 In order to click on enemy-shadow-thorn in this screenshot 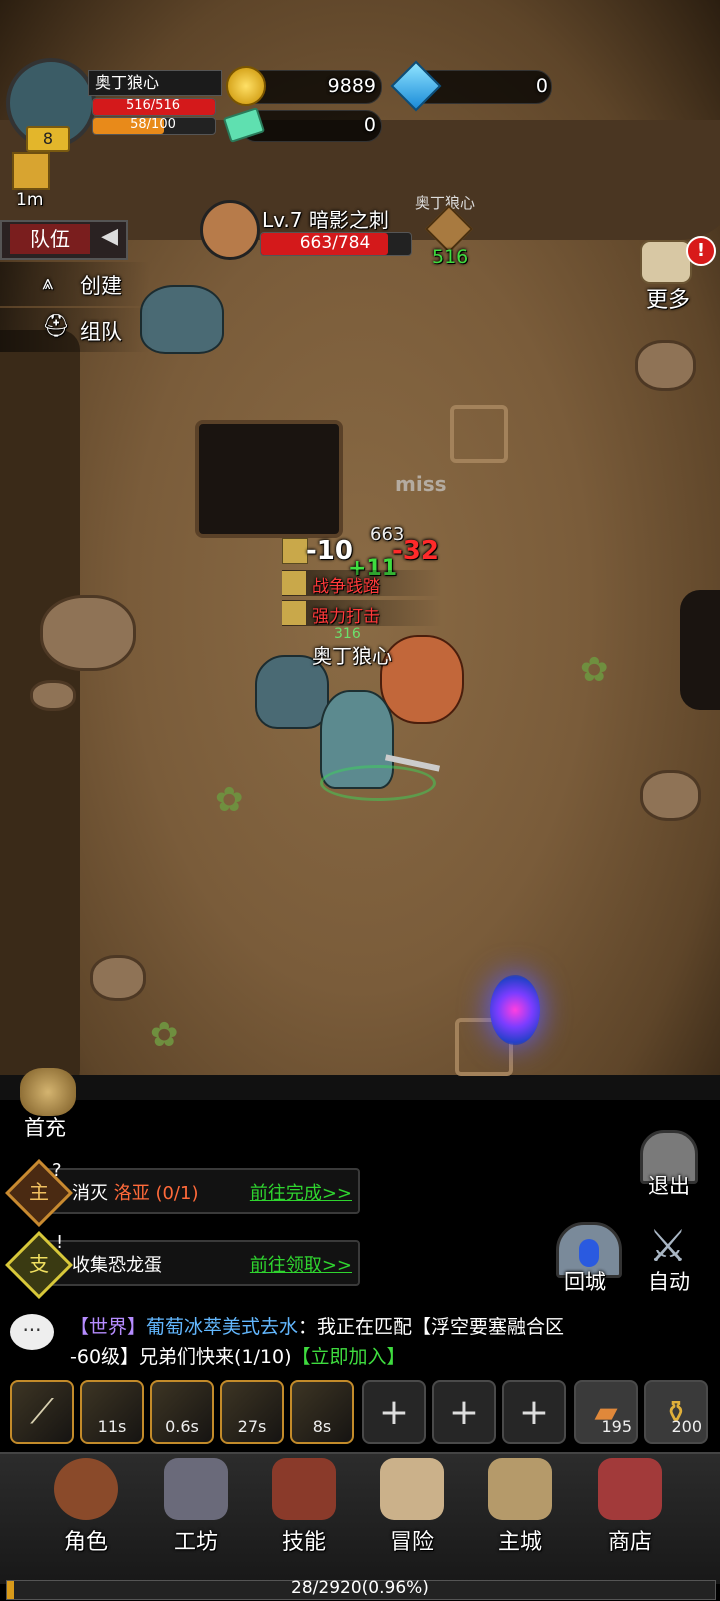, I will do `click(422, 679)`.